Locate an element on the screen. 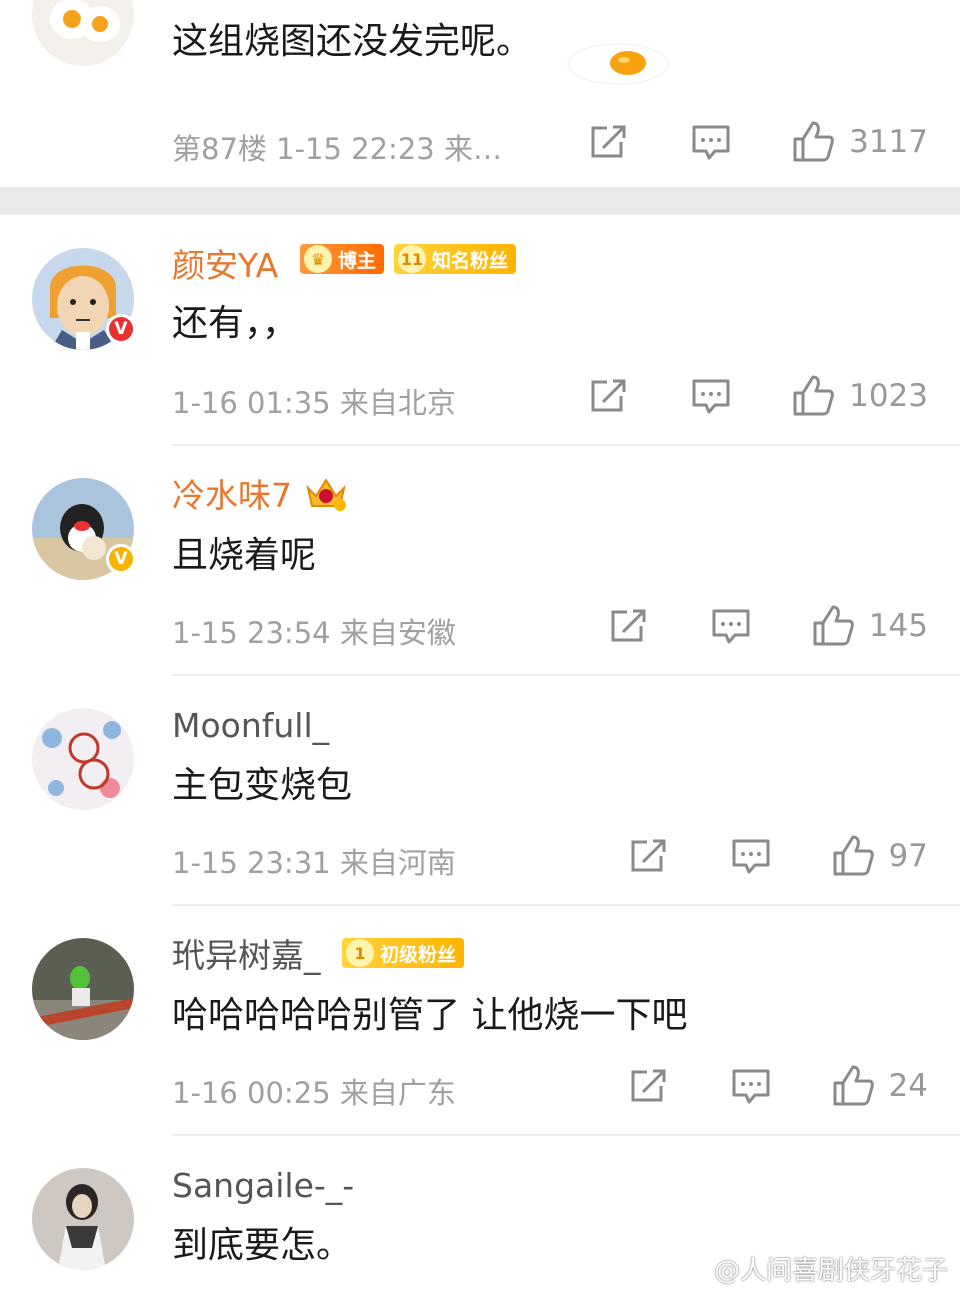 This screenshot has height=1297, width=960. watermark-text: @人间喜剧侠牙花子 is located at coordinates (830, 1271).